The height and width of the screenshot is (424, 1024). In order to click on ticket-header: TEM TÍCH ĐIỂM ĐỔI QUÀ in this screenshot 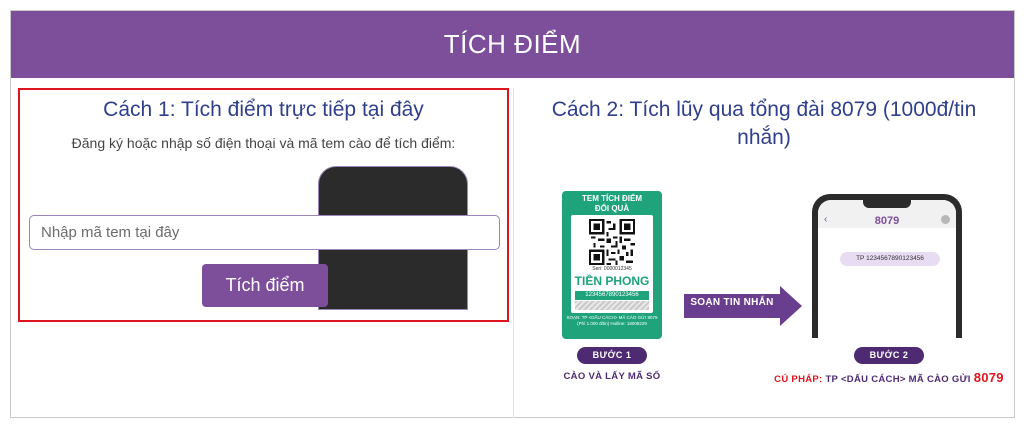, I will do `click(612, 204)`.